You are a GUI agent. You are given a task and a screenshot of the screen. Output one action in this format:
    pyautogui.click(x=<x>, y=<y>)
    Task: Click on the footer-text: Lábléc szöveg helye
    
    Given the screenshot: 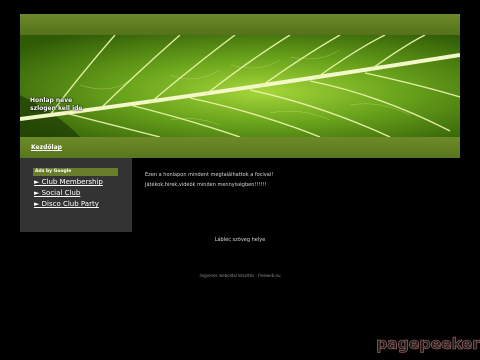 What is the action you would take?
    pyautogui.click(x=240, y=240)
    